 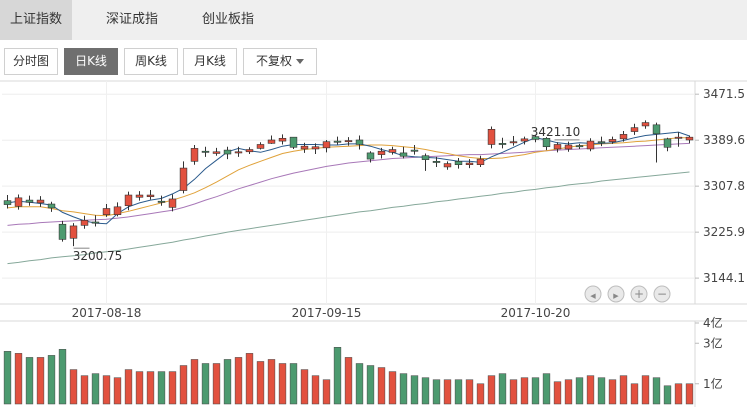 I want to click on volume-tick-label: 3亿, so click(x=713, y=342).